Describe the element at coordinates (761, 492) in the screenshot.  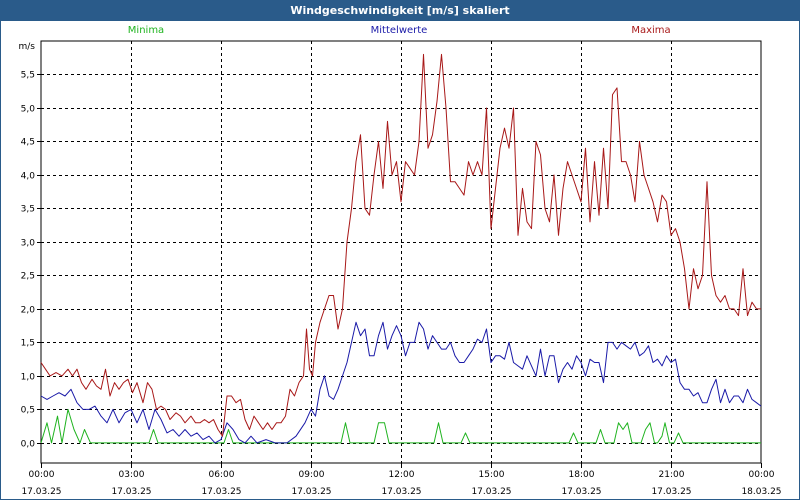
I see `x-tick-date: 18.03.25` at that location.